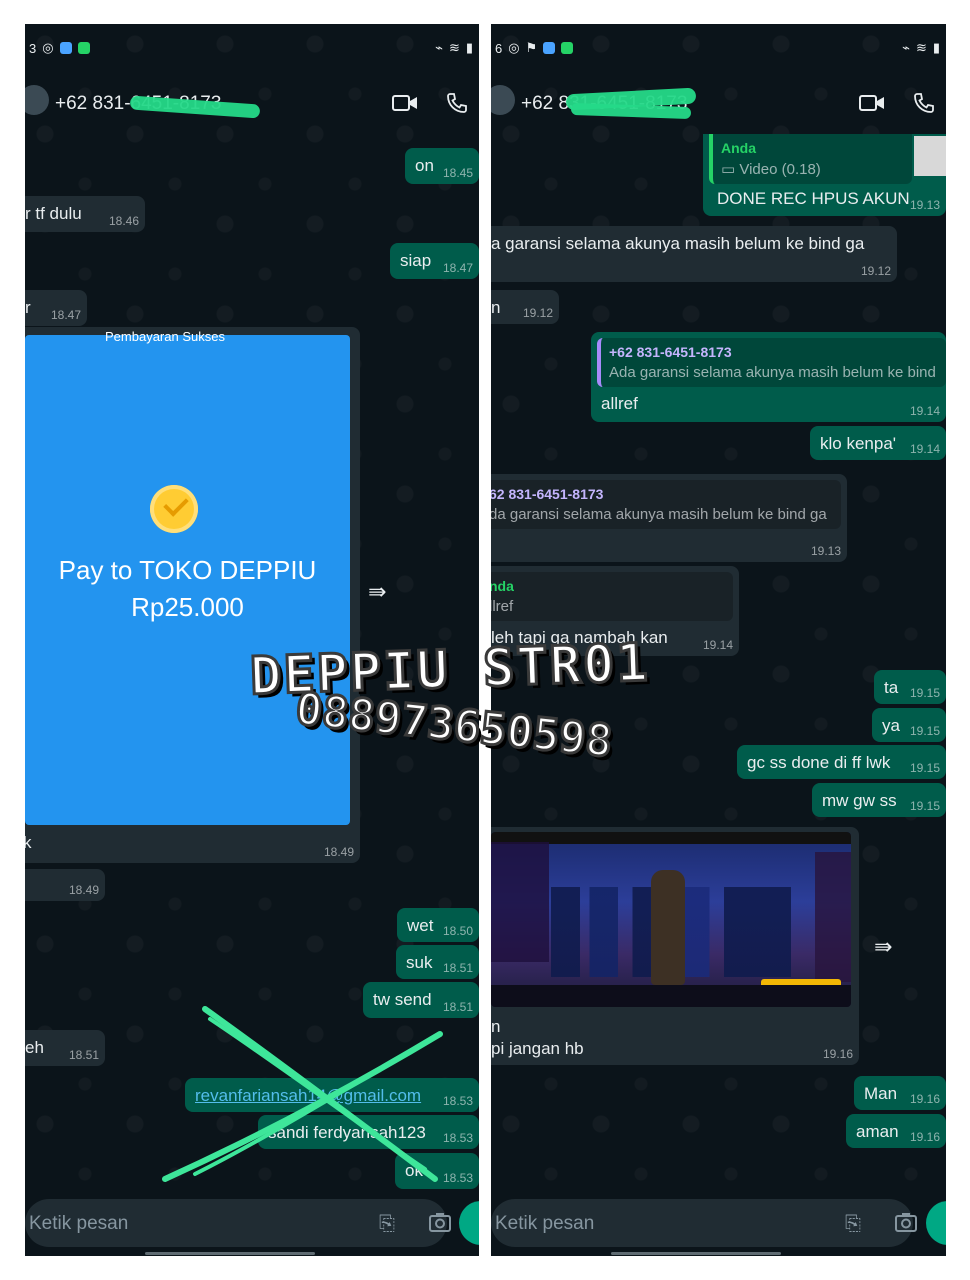  What do you see at coordinates (123, 221) in the screenshot?
I see `message-time: 18.46` at bounding box center [123, 221].